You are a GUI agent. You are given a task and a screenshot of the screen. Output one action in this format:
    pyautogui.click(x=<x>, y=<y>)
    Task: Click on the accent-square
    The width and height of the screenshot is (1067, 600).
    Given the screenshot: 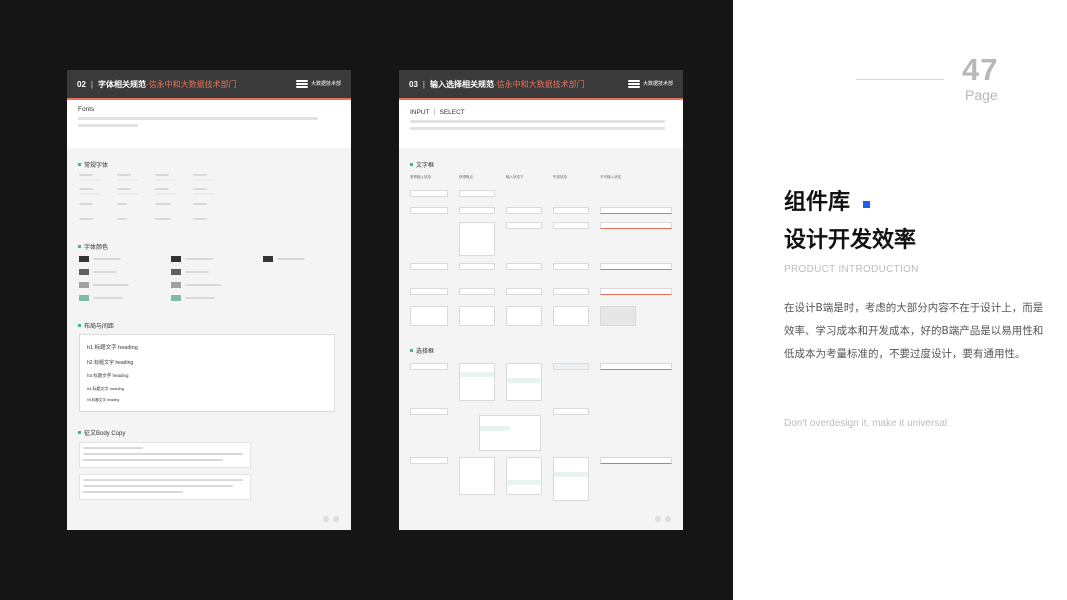 What is the action you would take?
    pyautogui.click(x=866, y=204)
    